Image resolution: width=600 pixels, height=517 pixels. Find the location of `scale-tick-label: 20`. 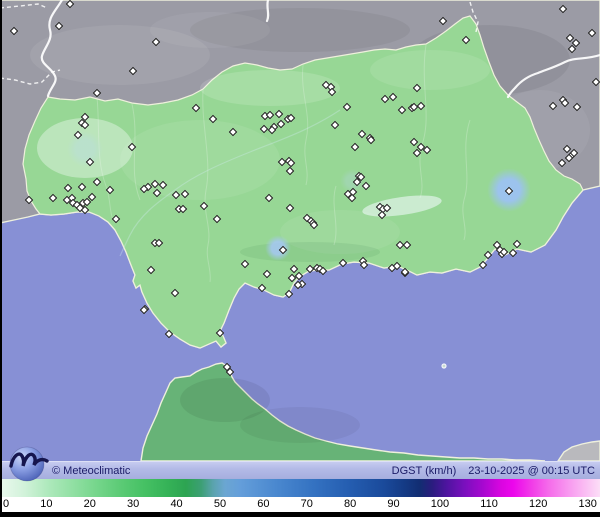

scale-tick-label: 20 is located at coordinates (89, 504).